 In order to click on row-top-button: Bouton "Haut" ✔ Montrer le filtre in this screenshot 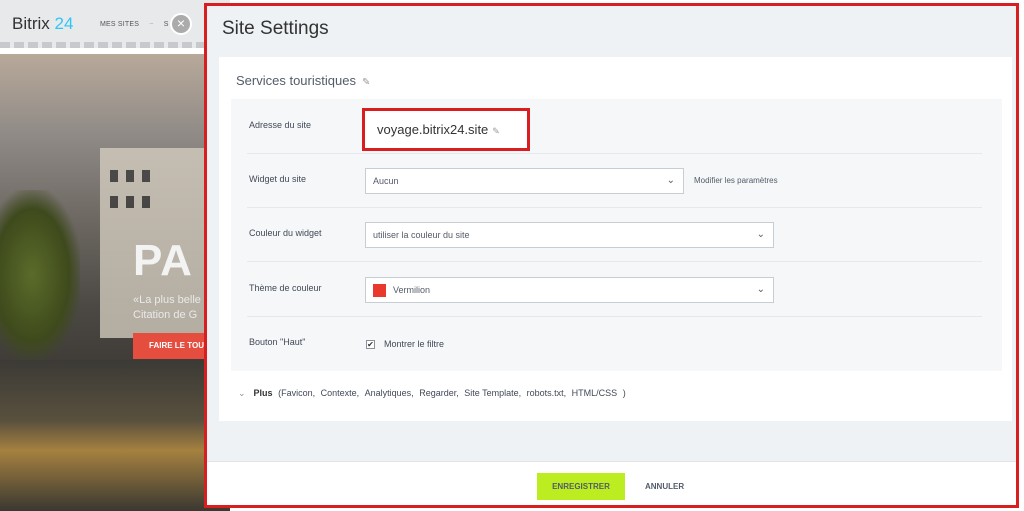, I will do `click(614, 344)`.